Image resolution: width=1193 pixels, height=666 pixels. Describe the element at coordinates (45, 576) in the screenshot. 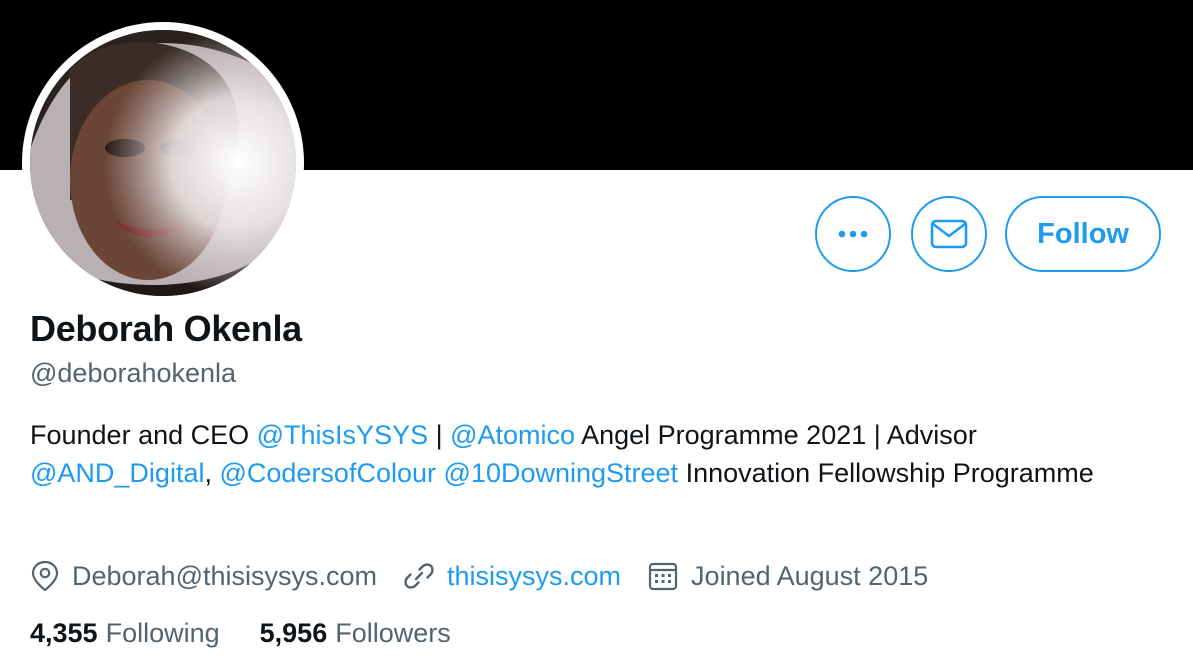

I see `location-pin-icon` at that location.